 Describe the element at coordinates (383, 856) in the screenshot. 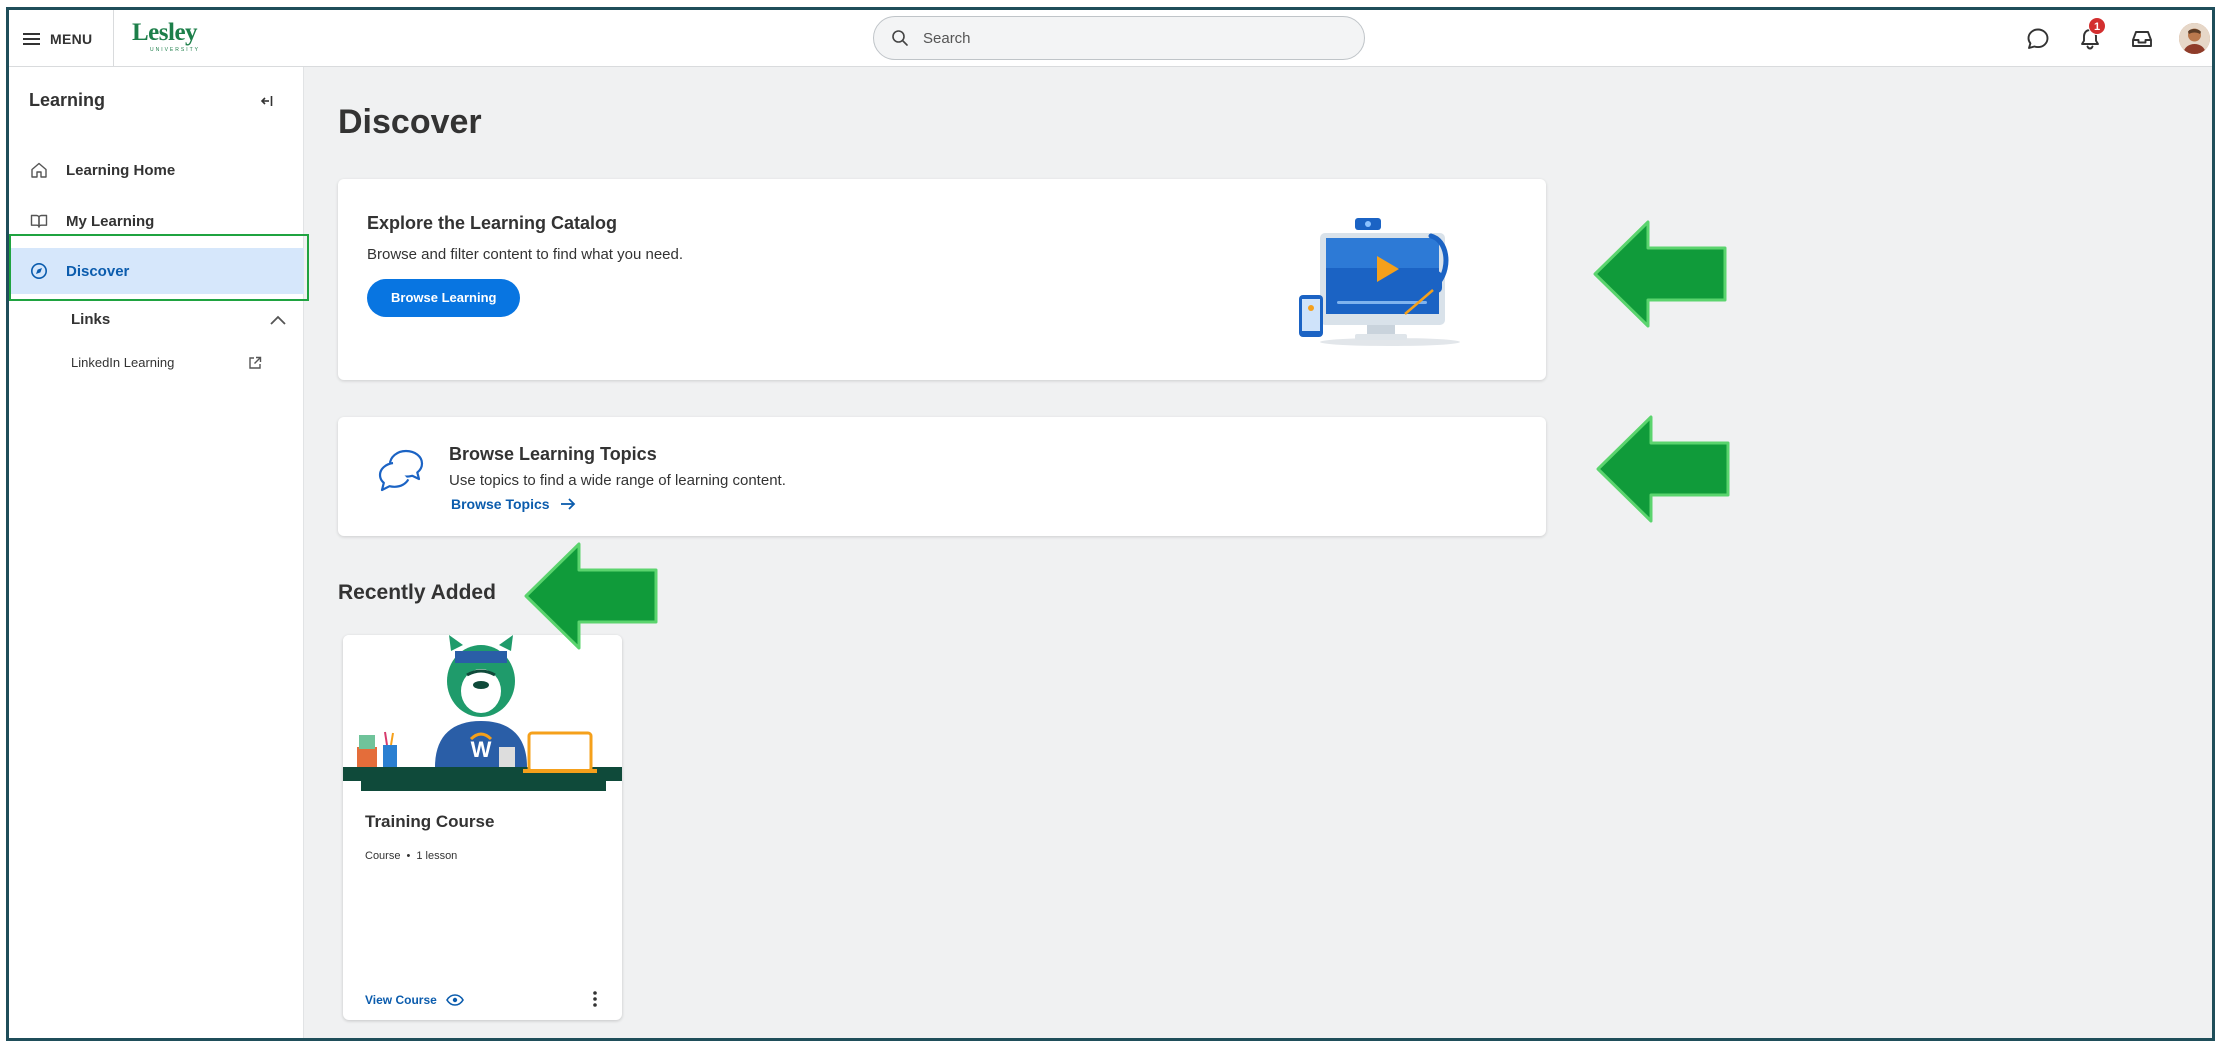

I see `course-type: Course` at that location.